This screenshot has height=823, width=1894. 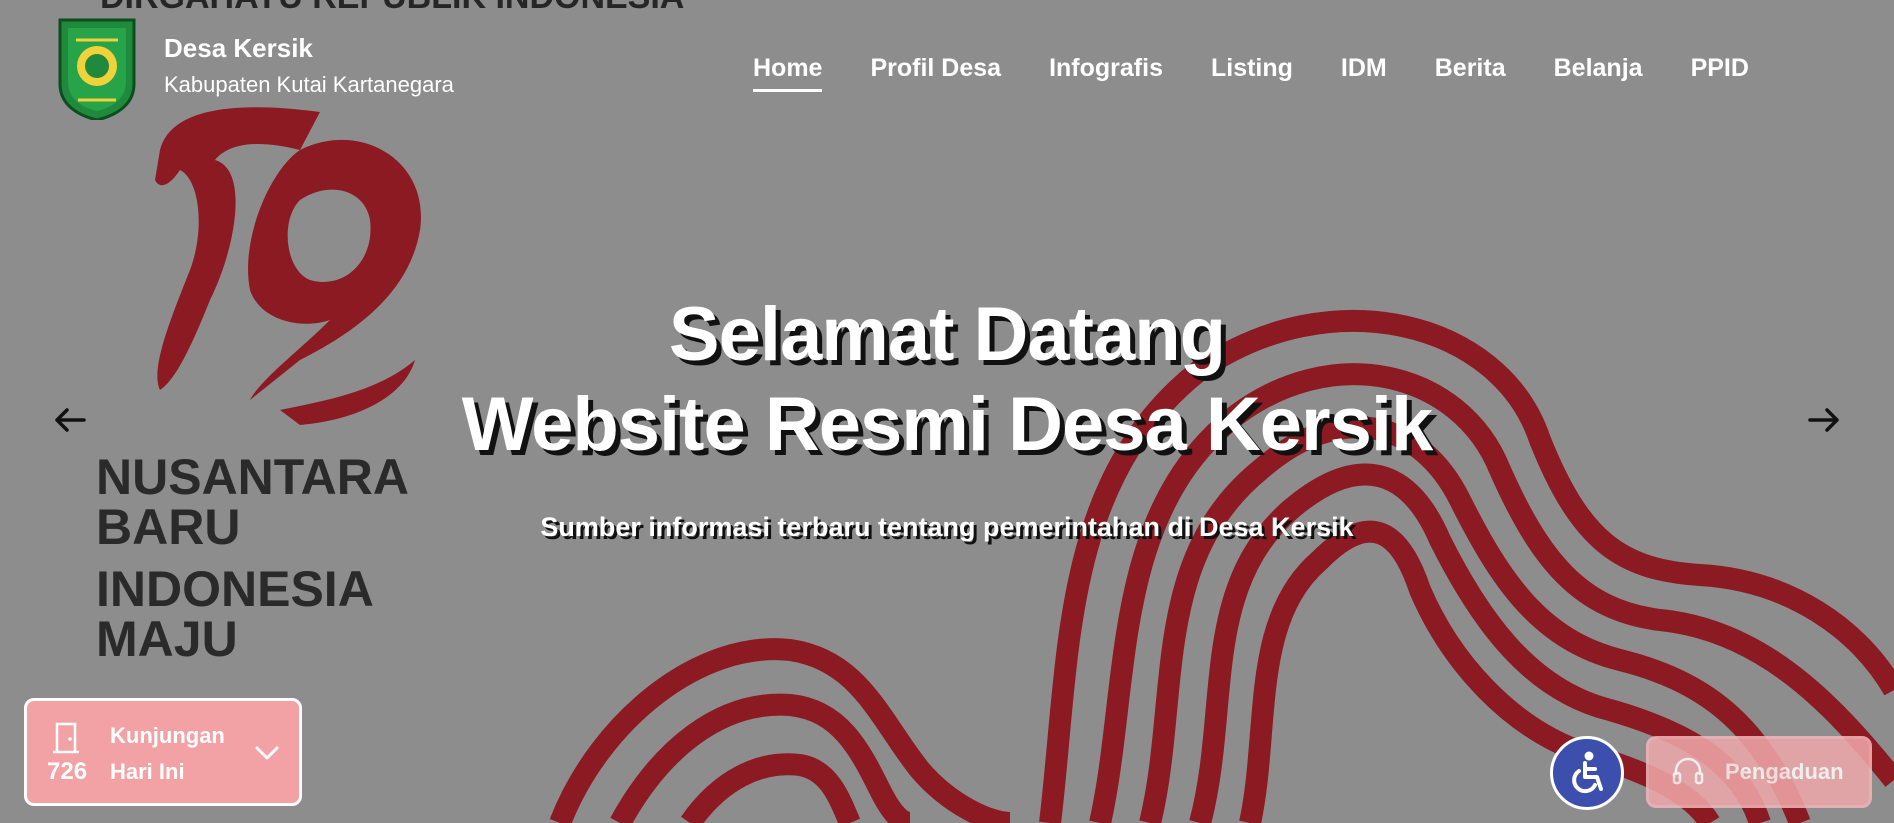 What do you see at coordinates (235, 589) in the screenshot?
I see `banner-word: INDONESIA` at bounding box center [235, 589].